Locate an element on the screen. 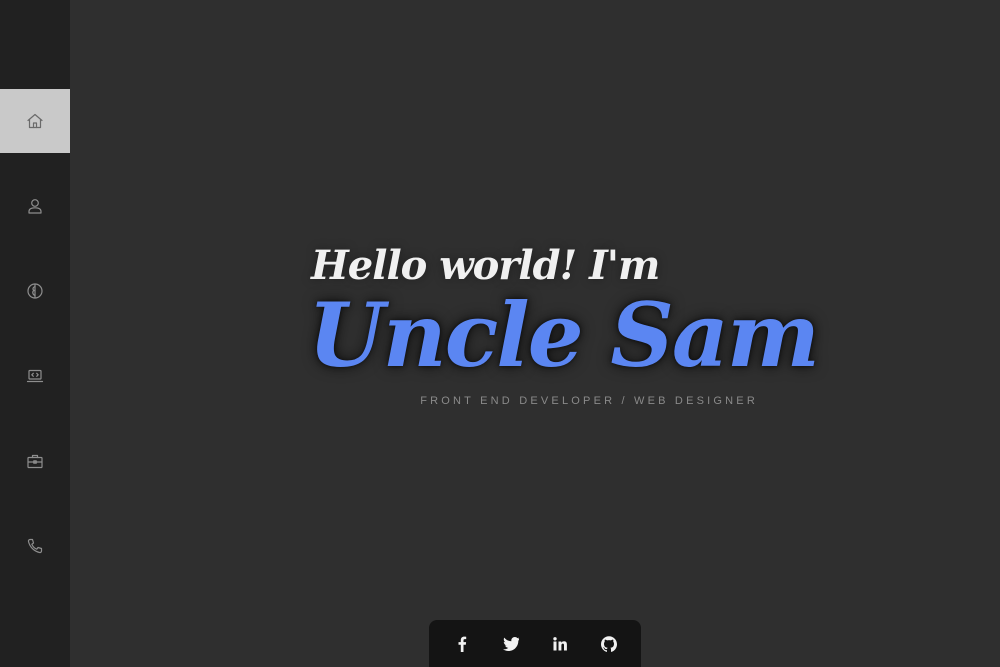 The width and height of the screenshot is (1000, 667). hero-subtitle: FRONT END DEVELOPER / WEB DESIGNER is located at coordinates (589, 401).